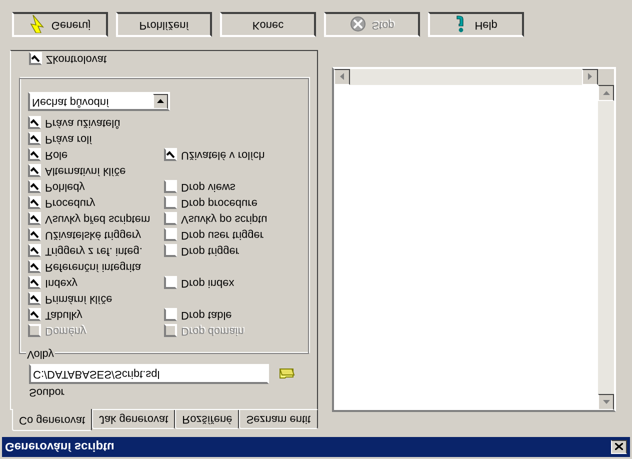 The width and height of the screenshot is (632, 459). I want to click on checkbox-label: Drop views, so click(208, 188).